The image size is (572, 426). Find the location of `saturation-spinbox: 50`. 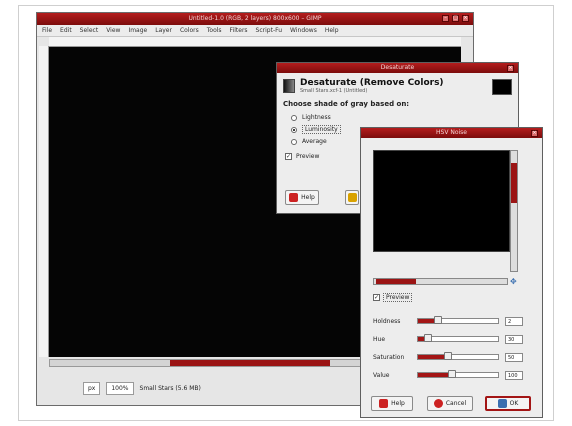

saturation-spinbox: 50 is located at coordinates (514, 357).